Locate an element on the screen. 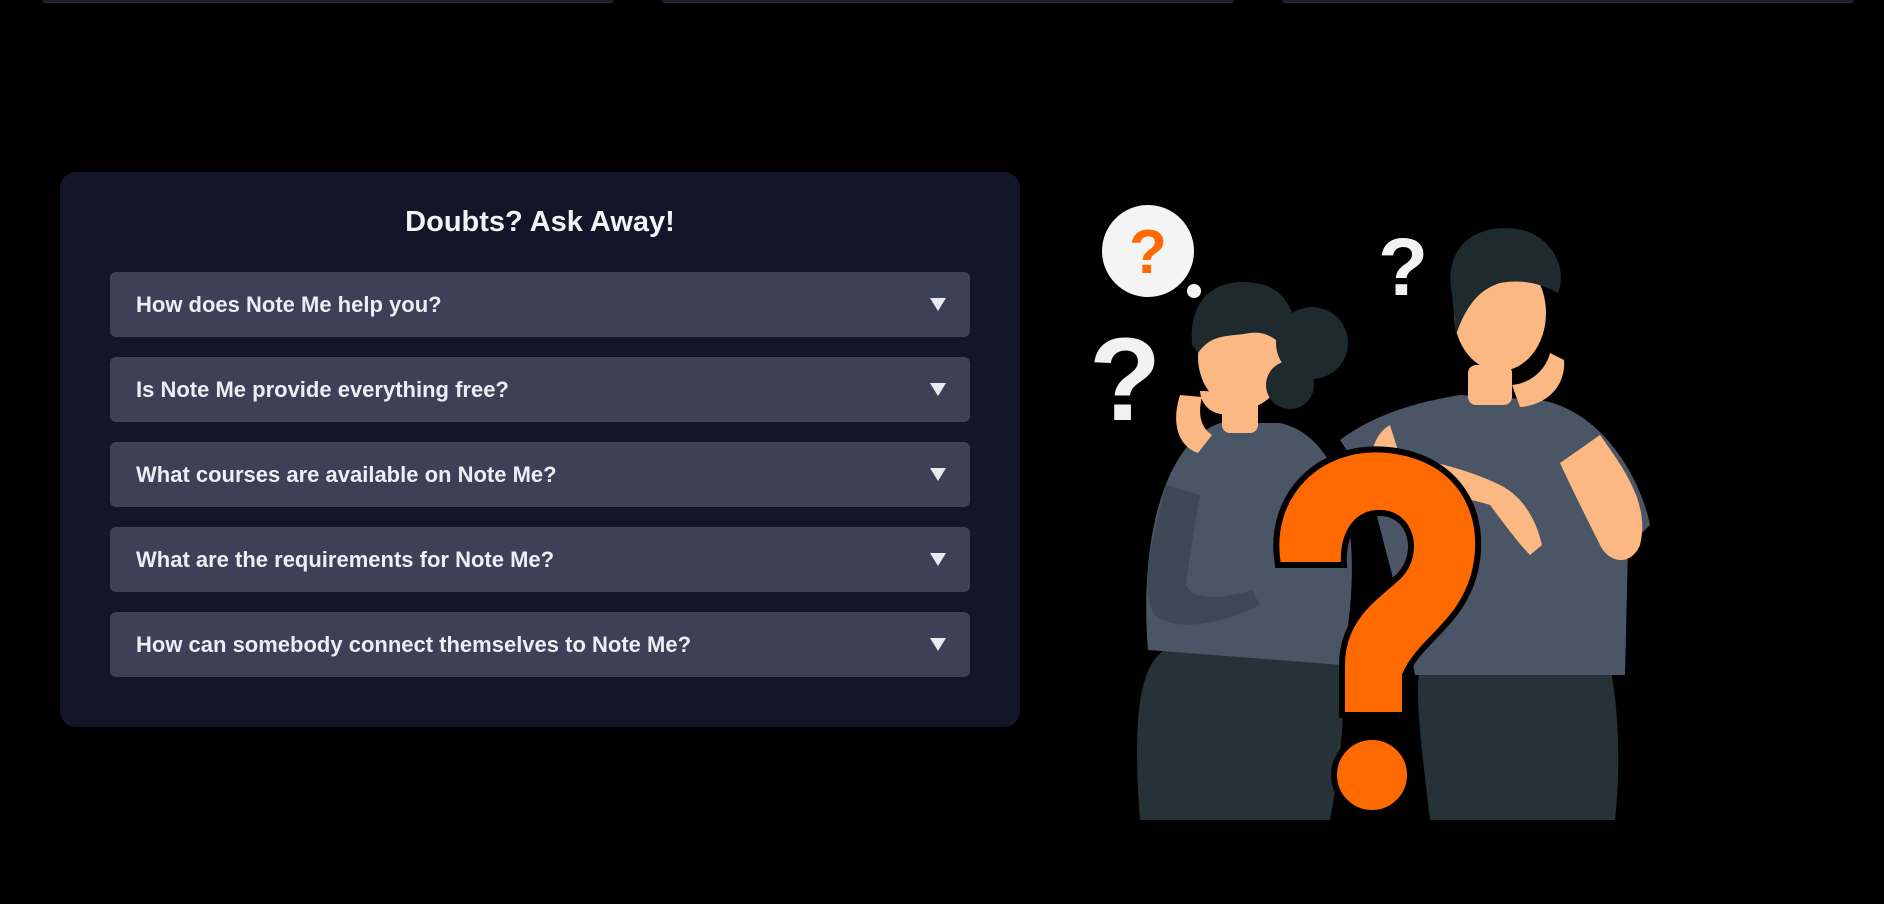 This screenshot has height=904, width=1884. faq-item-requirements: What are the requirements for Note Me? is located at coordinates (540, 559).